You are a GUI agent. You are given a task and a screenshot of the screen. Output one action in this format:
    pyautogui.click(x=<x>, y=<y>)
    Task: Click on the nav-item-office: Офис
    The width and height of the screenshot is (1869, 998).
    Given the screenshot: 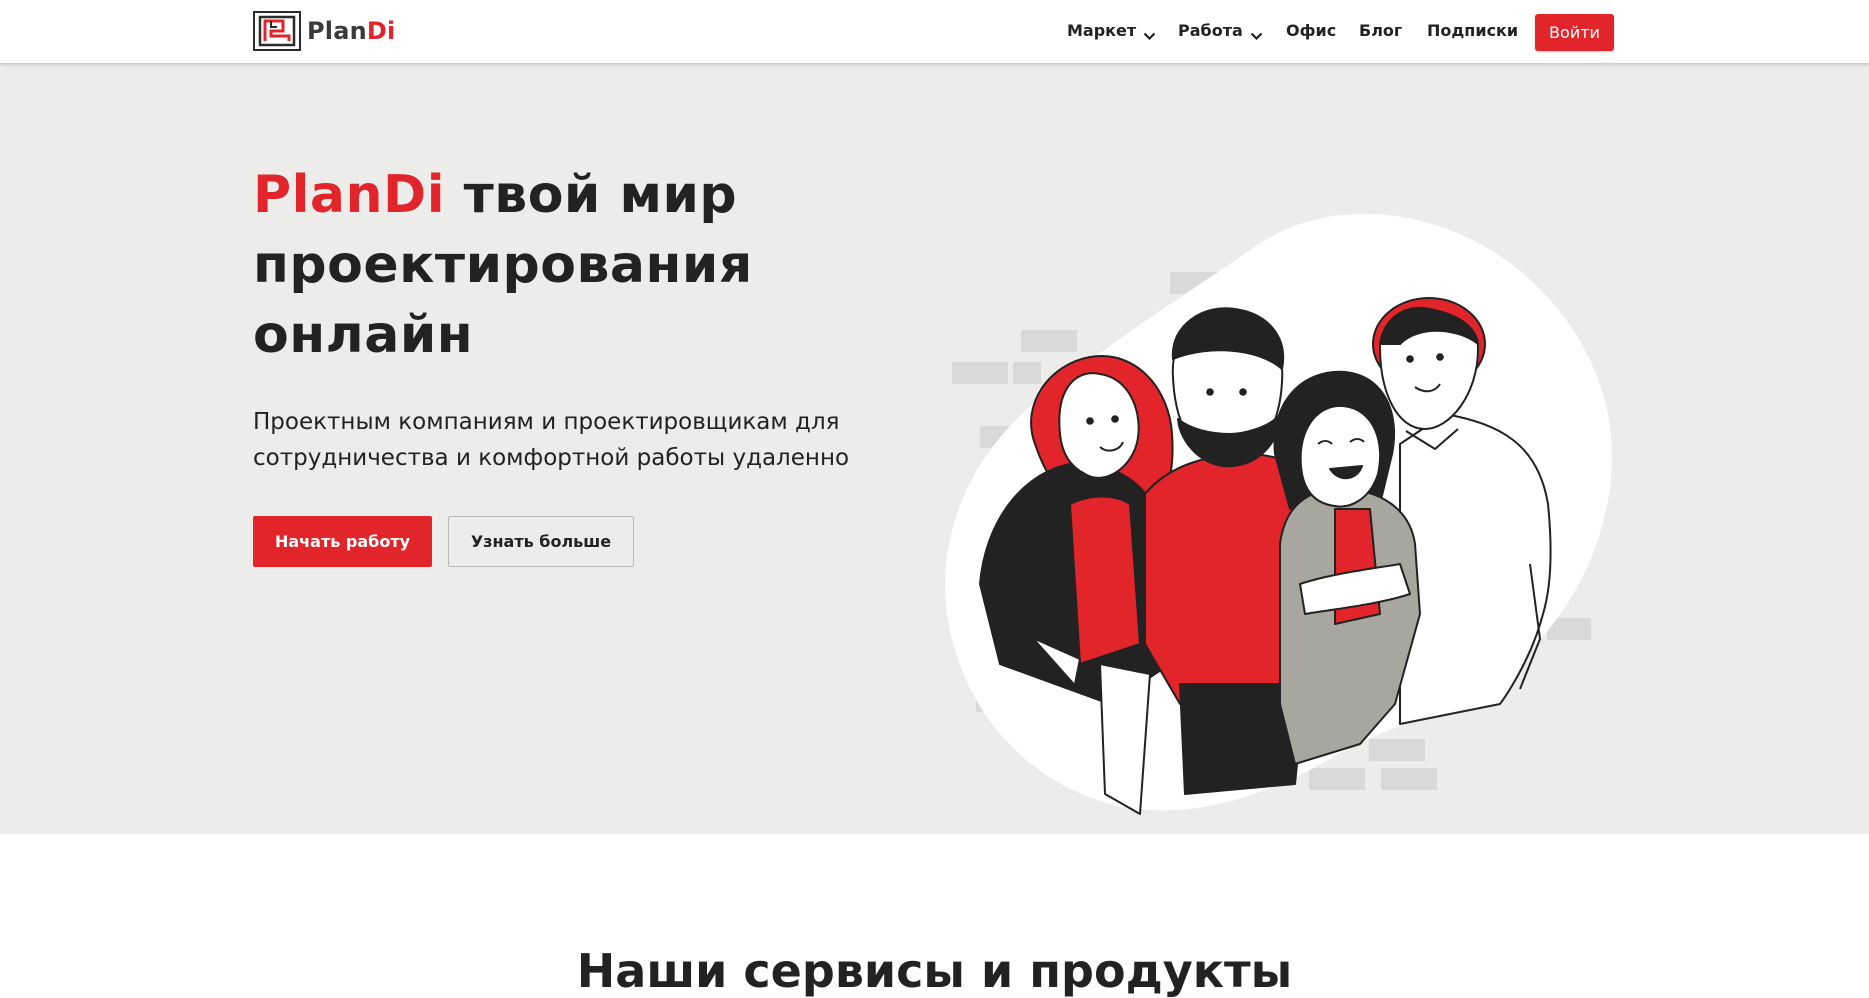 What is the action you would take?
    pyautogui.click(x=1311, y=30)
    